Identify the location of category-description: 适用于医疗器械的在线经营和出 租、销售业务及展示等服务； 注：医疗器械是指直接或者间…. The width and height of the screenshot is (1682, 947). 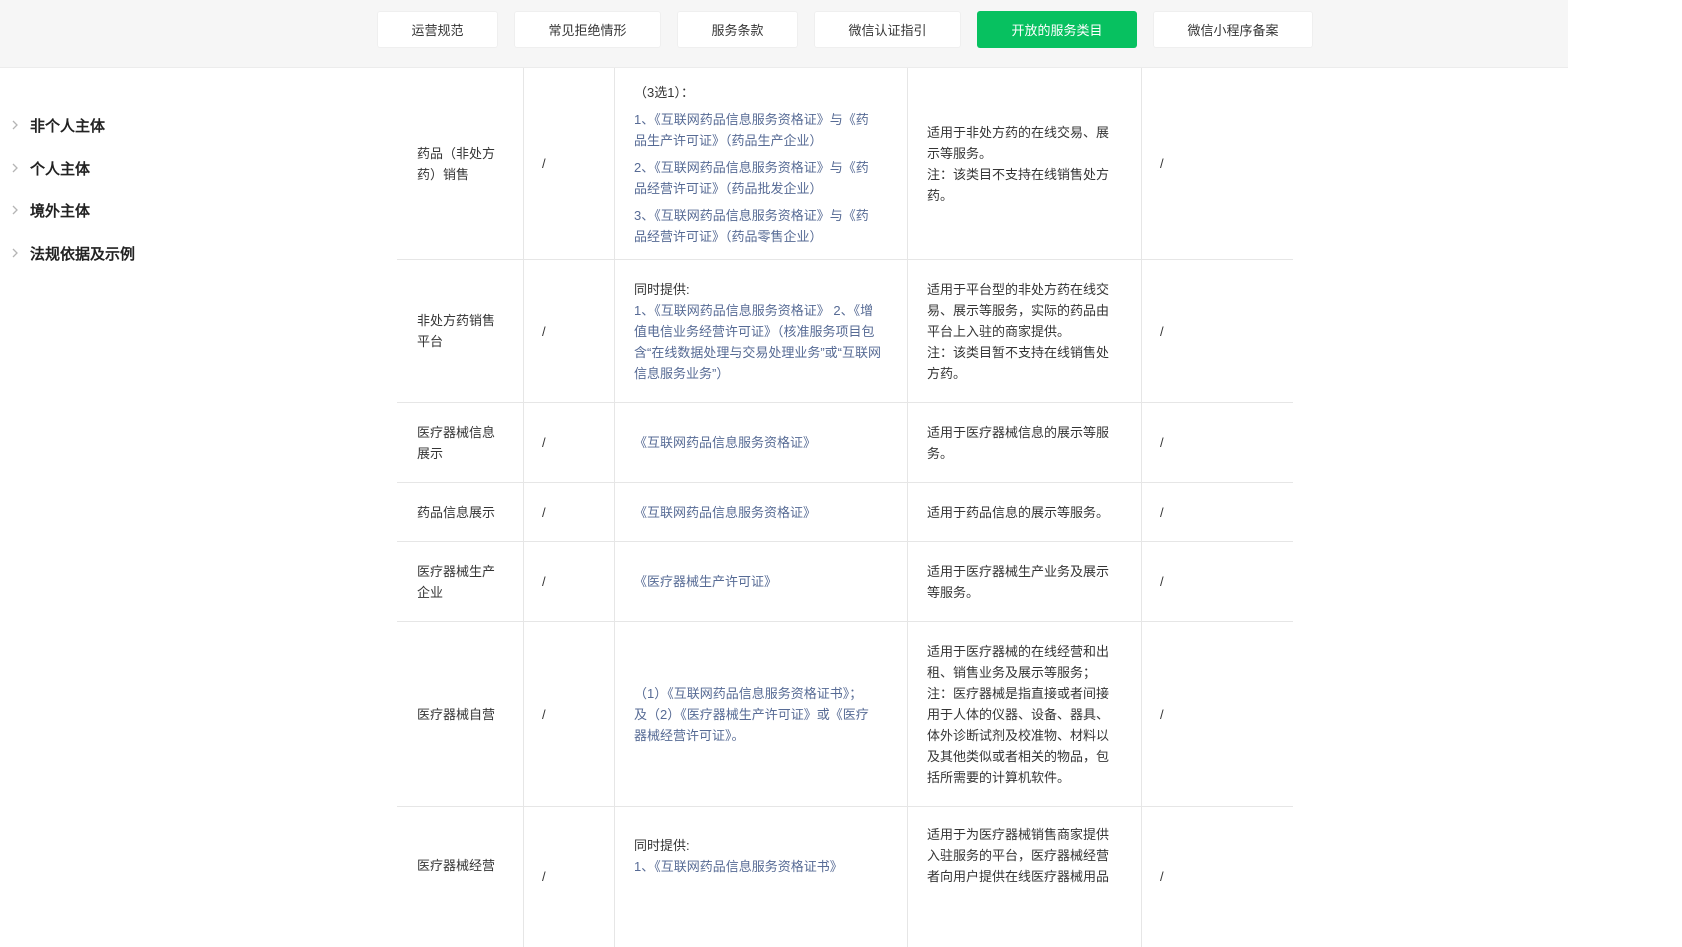
(1018, 714).